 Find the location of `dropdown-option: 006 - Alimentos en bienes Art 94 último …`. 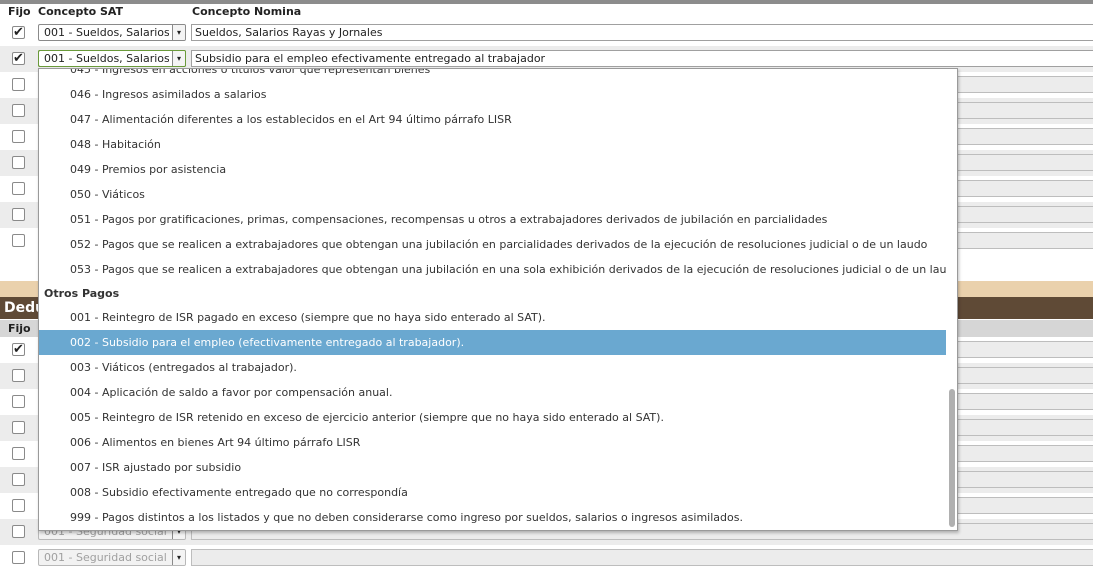

dropdown-option: 006 - Alimentos en bienes Art 94 último … is located at coordinates (492, 442).